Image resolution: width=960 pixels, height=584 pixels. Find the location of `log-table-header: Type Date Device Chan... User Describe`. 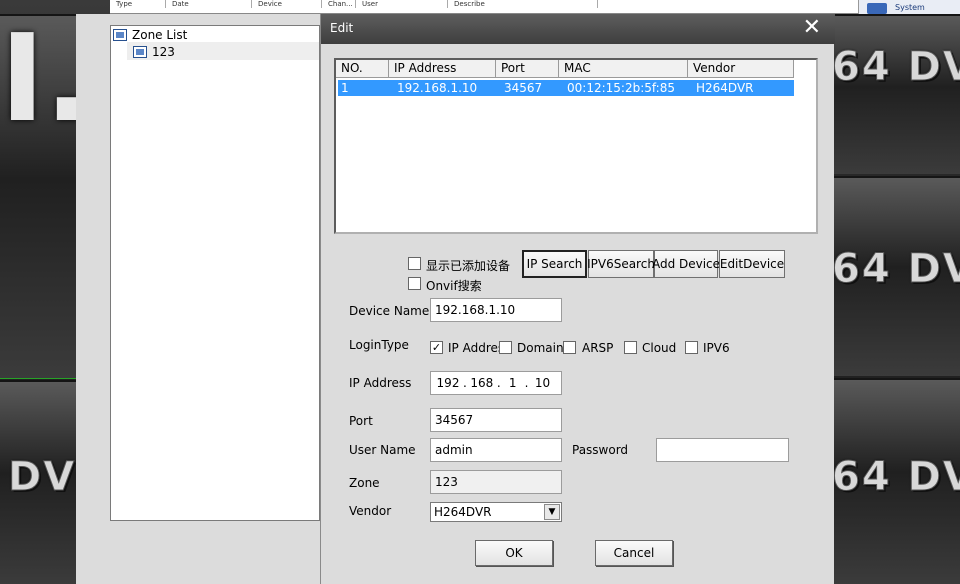

log-table-header: Type Date Device Chan... User Describe is located at coordinates (485, 7).